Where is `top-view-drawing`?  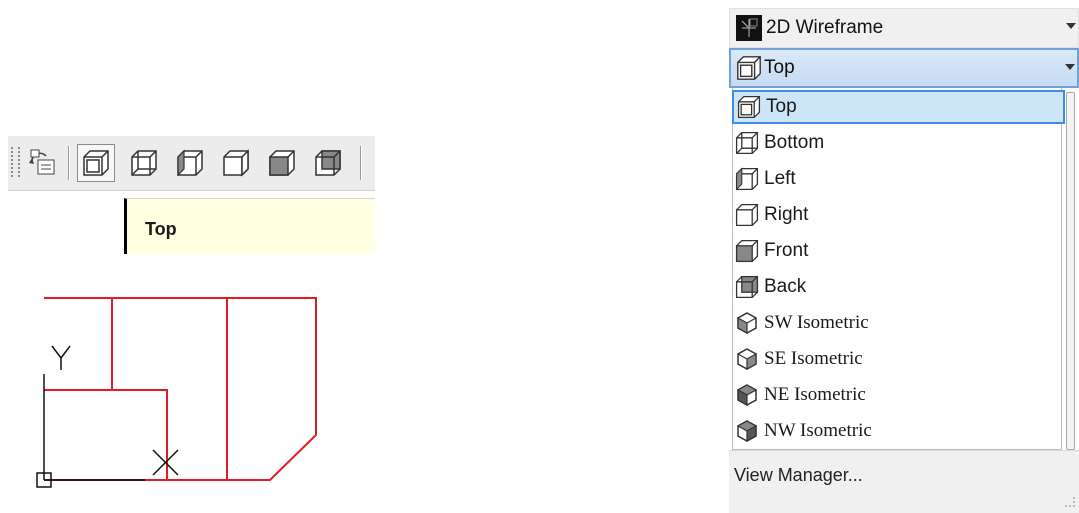 top-view-drawing is located at coordinates (176, 392).